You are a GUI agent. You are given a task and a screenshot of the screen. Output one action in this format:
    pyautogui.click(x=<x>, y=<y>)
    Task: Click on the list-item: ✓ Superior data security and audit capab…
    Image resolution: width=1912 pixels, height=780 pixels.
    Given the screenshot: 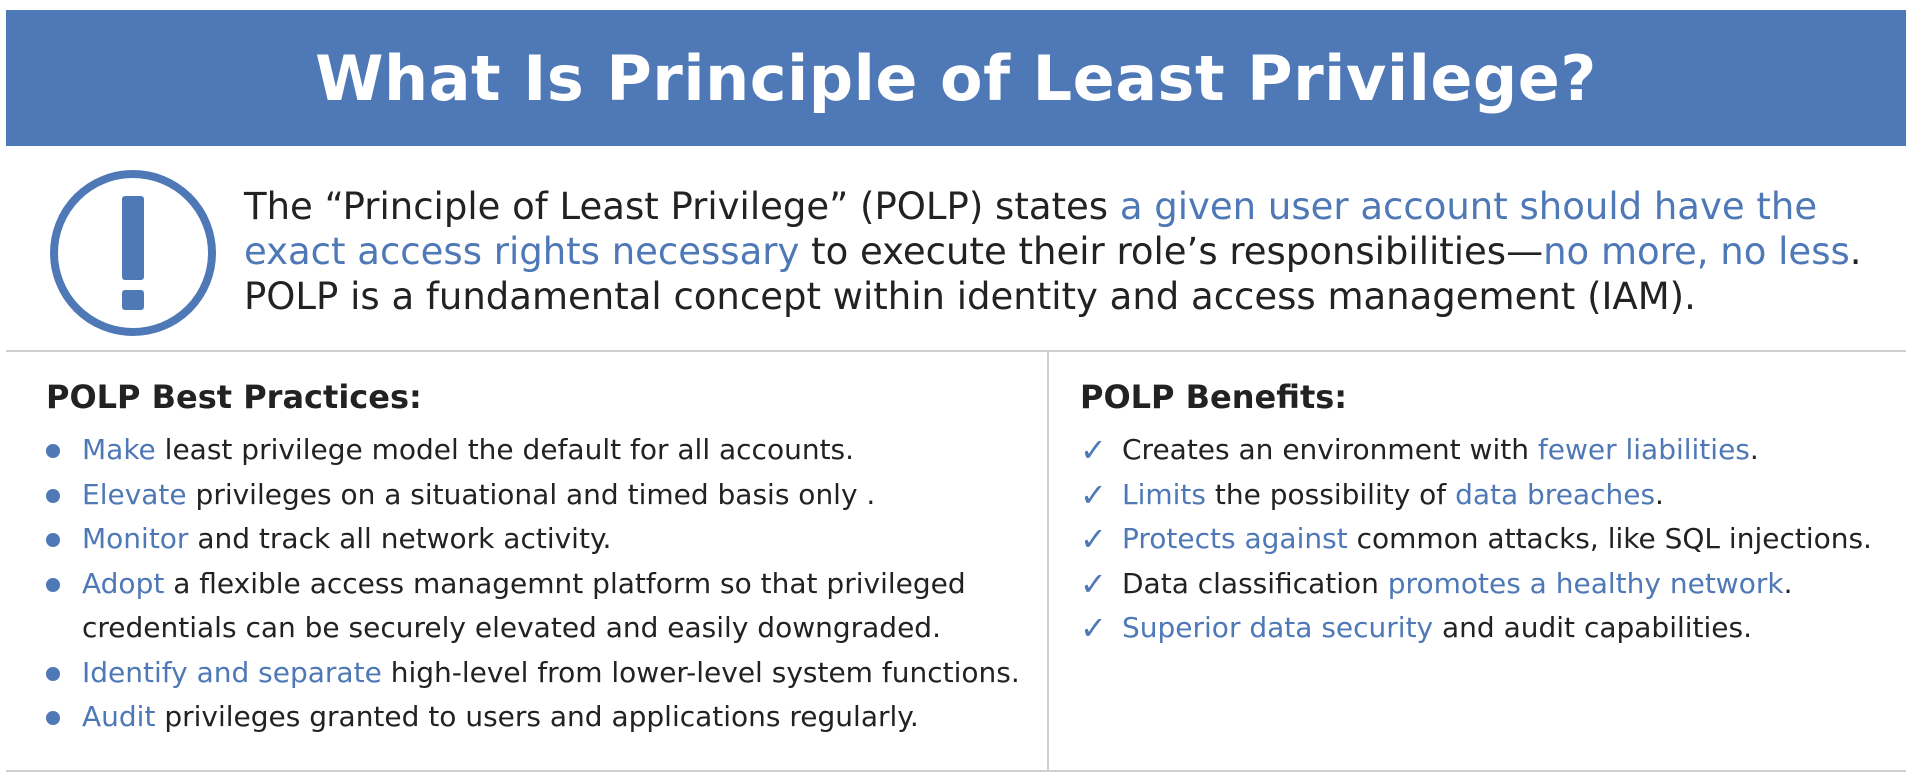 What is the action you would take?
    pyautogui.click(x=1490, y=628)
    